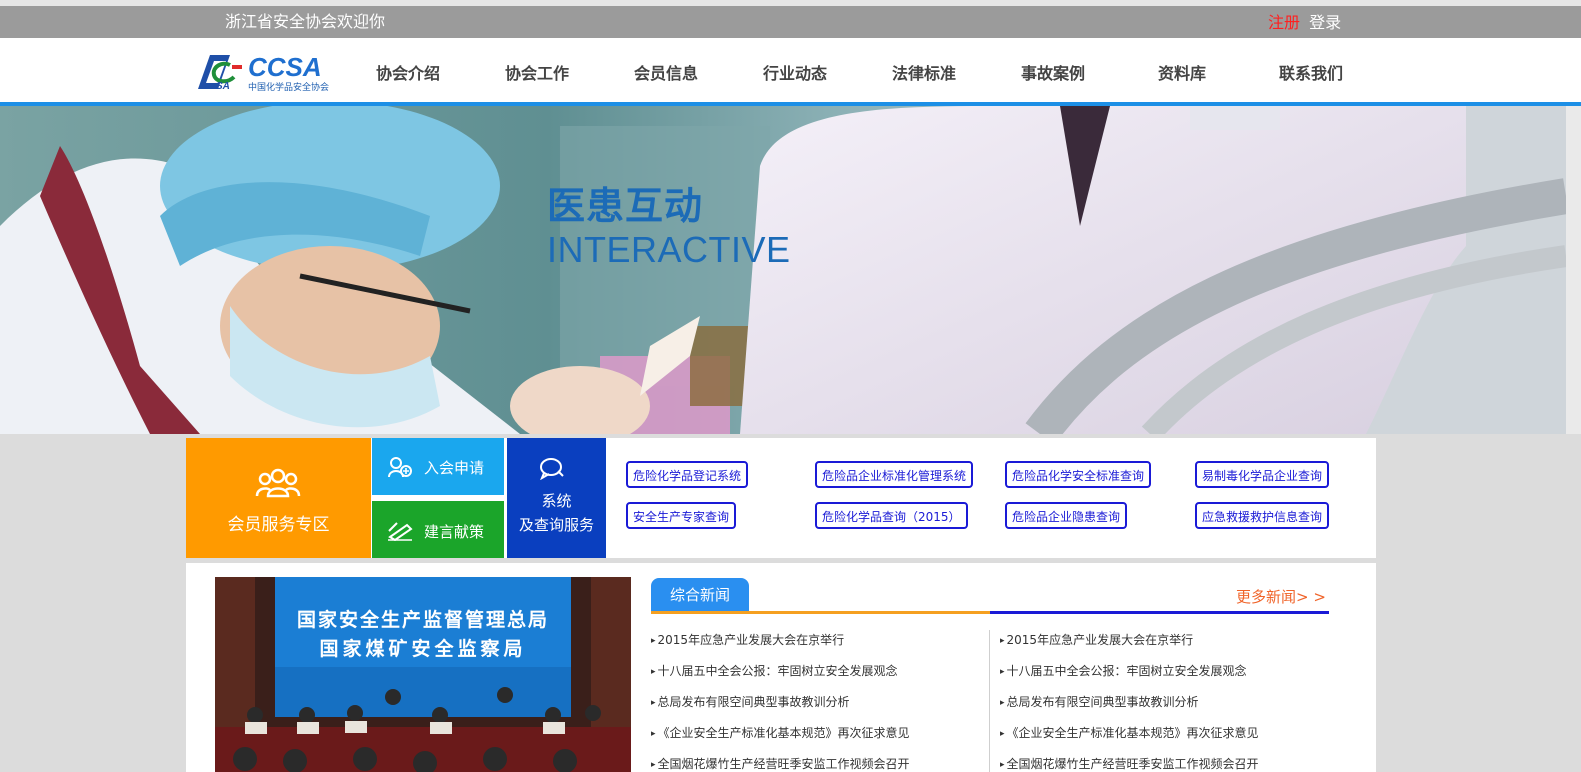  Describe the element at coordinates (422, 620) in the screenshot. I see `photo-caption-line1: 国家安全生产监督管理总局` at that location.